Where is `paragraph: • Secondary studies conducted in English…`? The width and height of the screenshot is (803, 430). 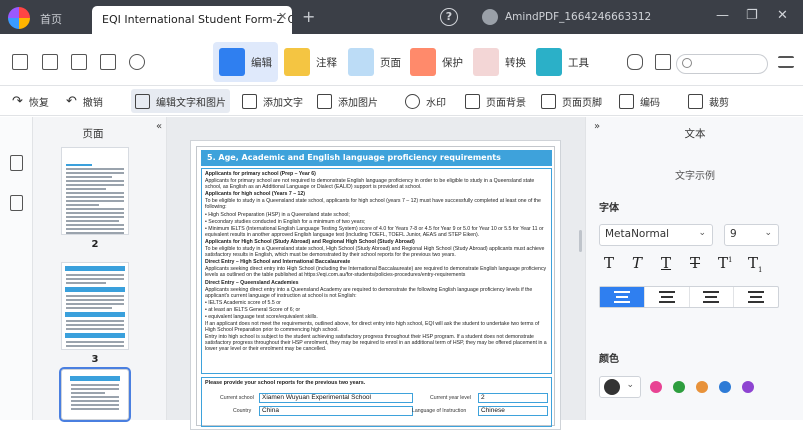
paragraph: • Secondary studies conducted in English… is located at coordinates (376, 222).